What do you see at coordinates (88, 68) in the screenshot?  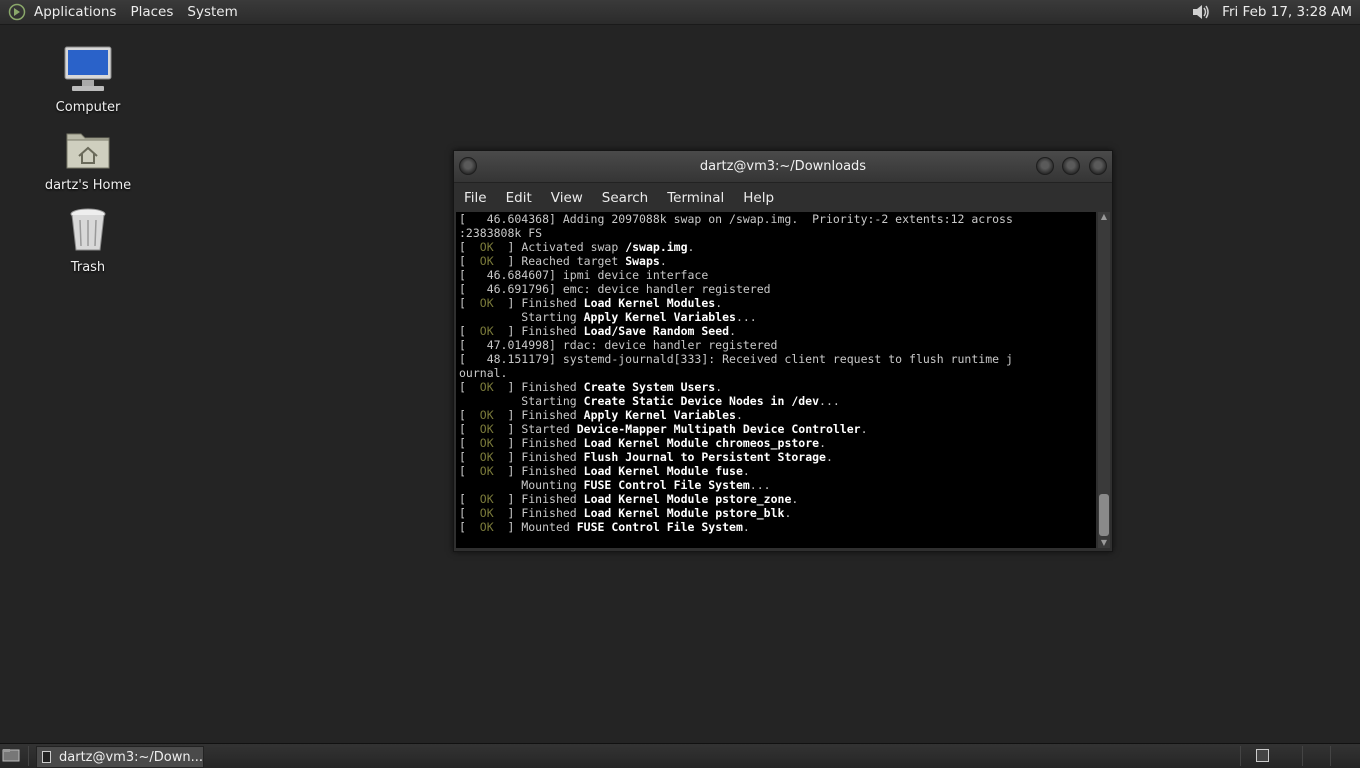 I see `computer-icon` at bounding box center [88, 68].